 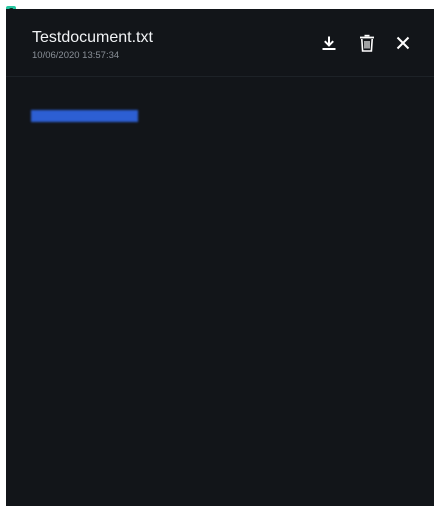 I want to click on file-name: Testdocument.txt, so click(x=92, y=37).